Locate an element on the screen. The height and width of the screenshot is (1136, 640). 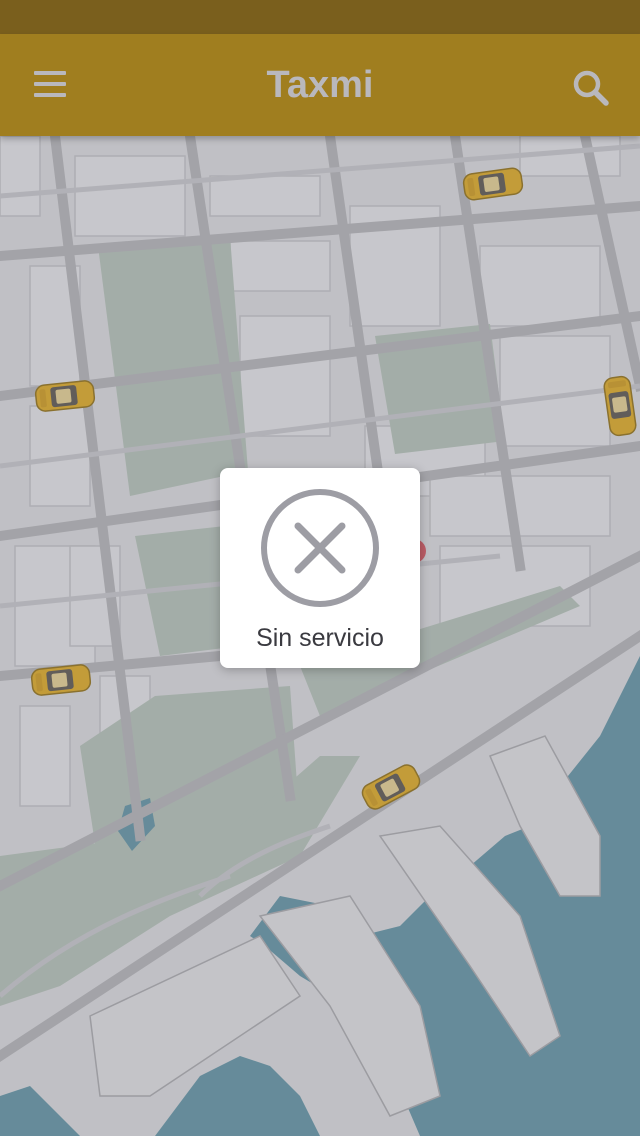
no-service-dialog: Sin servicio is located at coordinates (320, 568).